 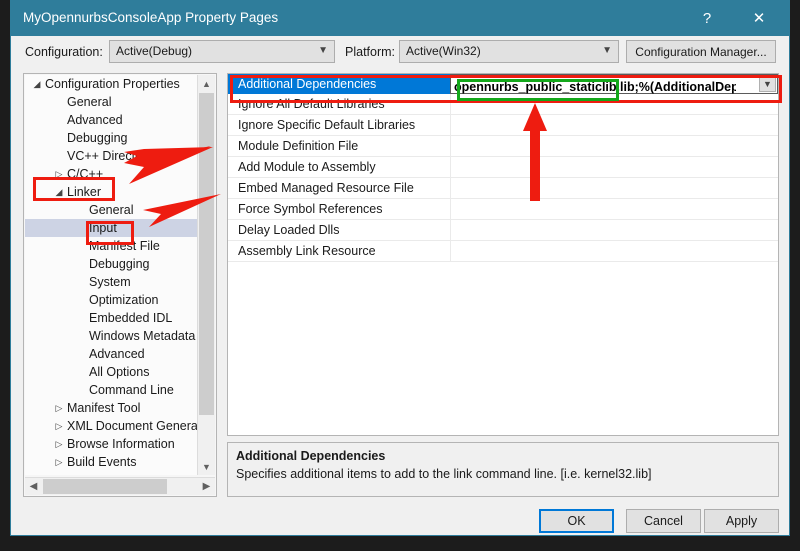 What do you see at coordinates (64, 52) in the screenshot?
I see `configuration-label: Configuration:` at bounding box center [64, 52].